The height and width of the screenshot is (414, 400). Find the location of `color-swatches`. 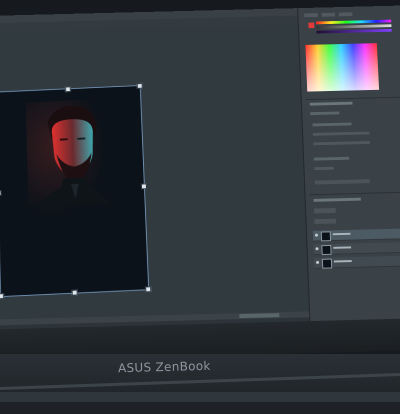

color-swatches is located at coordinates (351, 27).